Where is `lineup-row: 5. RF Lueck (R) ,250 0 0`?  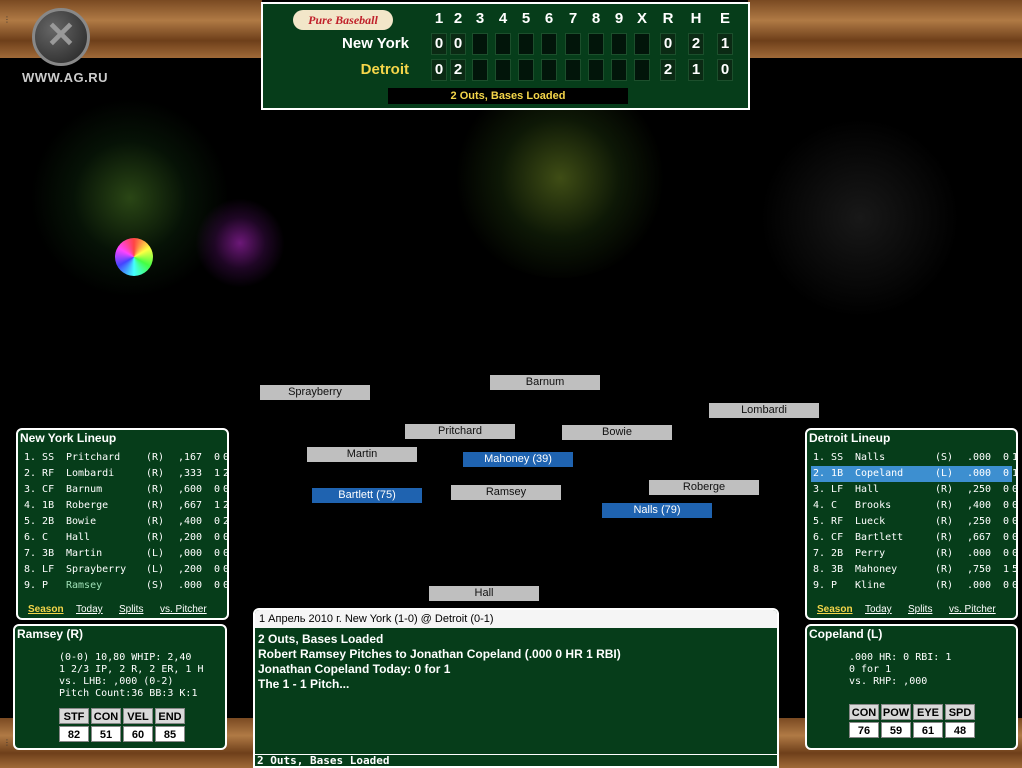 lineup-row: 5. RF Lueck (R) ,250 0 0 is located at coordinates (913, 522).